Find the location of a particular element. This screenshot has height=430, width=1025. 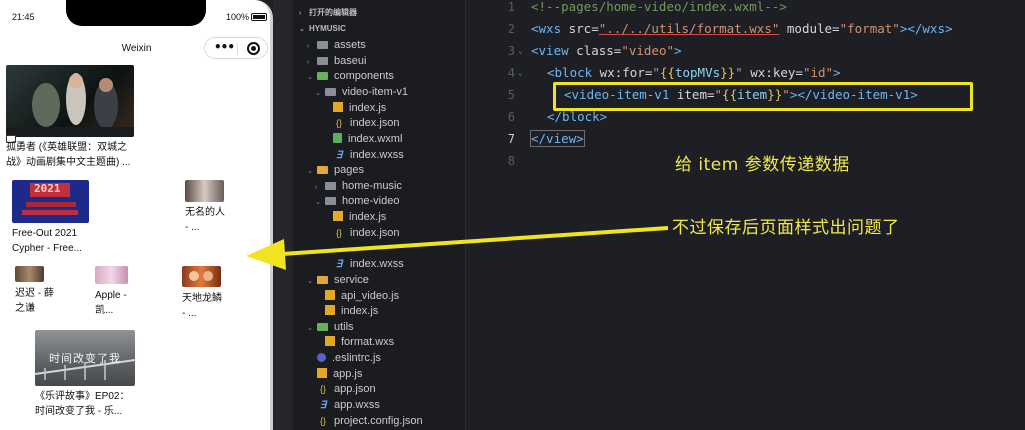

tree-item-app-wxss: ∃ app.wxss is located at coordinates (348, 405).